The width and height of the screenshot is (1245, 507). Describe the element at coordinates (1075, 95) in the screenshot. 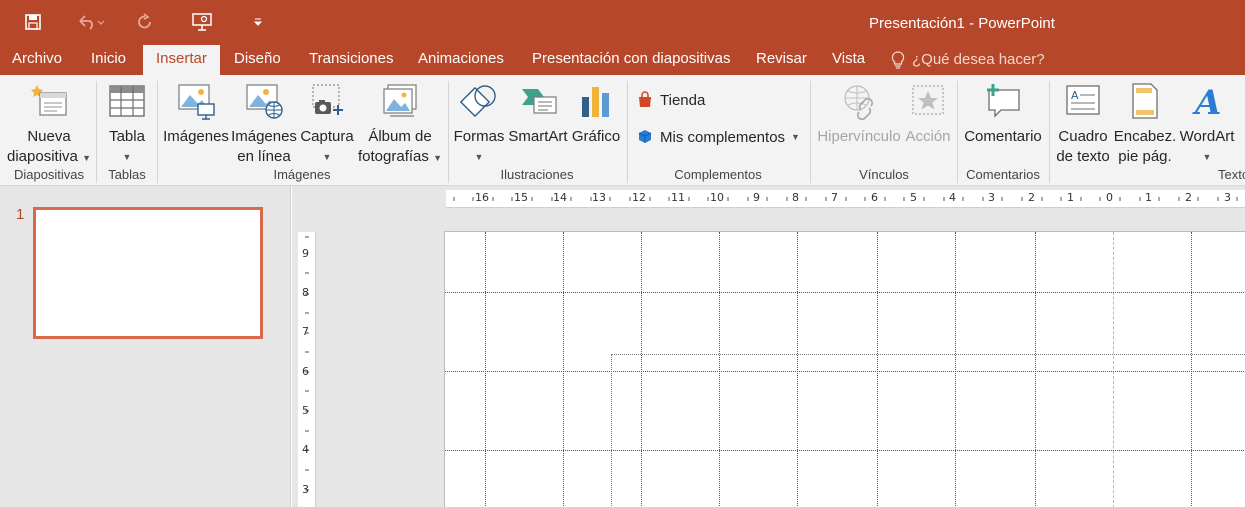

I see `svg-text: A` at that location.